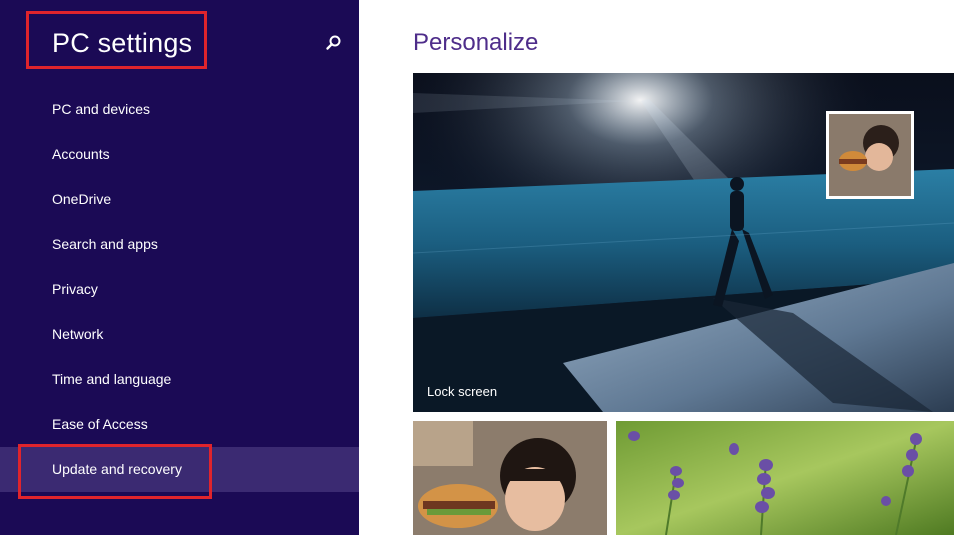  What do you see at coordinates (105, 244) in the screenshot?
I see `sidebar-item-label: Search and apps` at bounding box center [105, 244].